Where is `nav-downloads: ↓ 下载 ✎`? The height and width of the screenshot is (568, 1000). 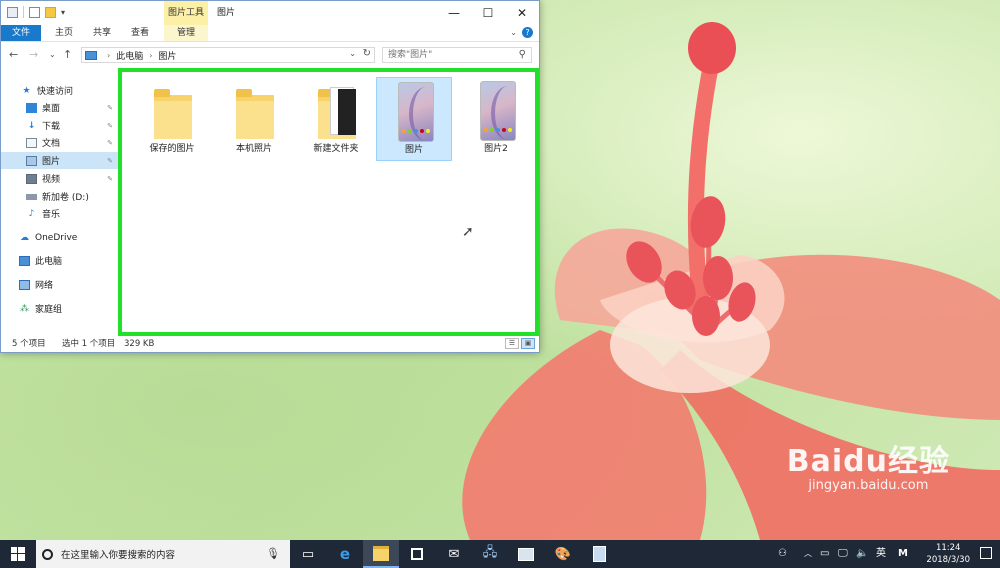
nav-downloads: ↓ 下载 ✎ is located at coordinates (59, 125).